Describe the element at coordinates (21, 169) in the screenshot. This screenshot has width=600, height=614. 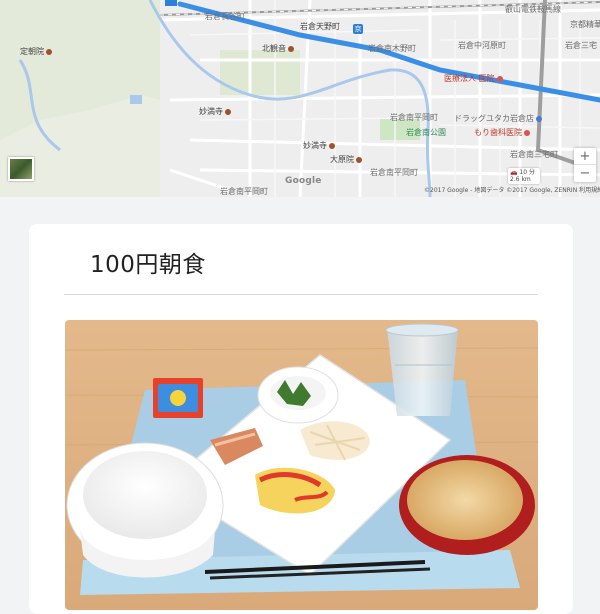
I see `satellite-toggle` at that location.